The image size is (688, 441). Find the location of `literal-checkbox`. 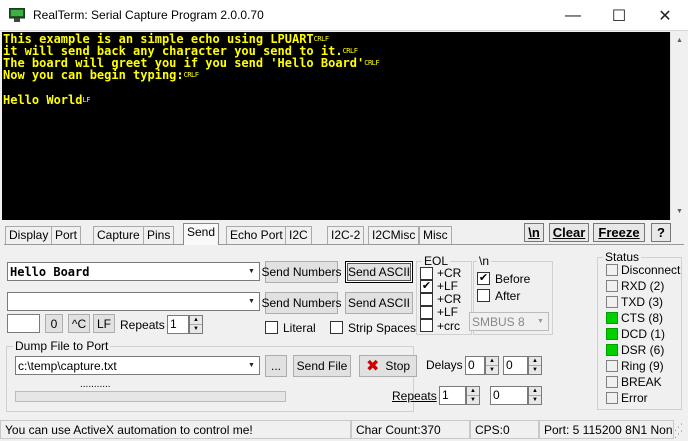

literal-checkbox is located at coordinates (271, 327).